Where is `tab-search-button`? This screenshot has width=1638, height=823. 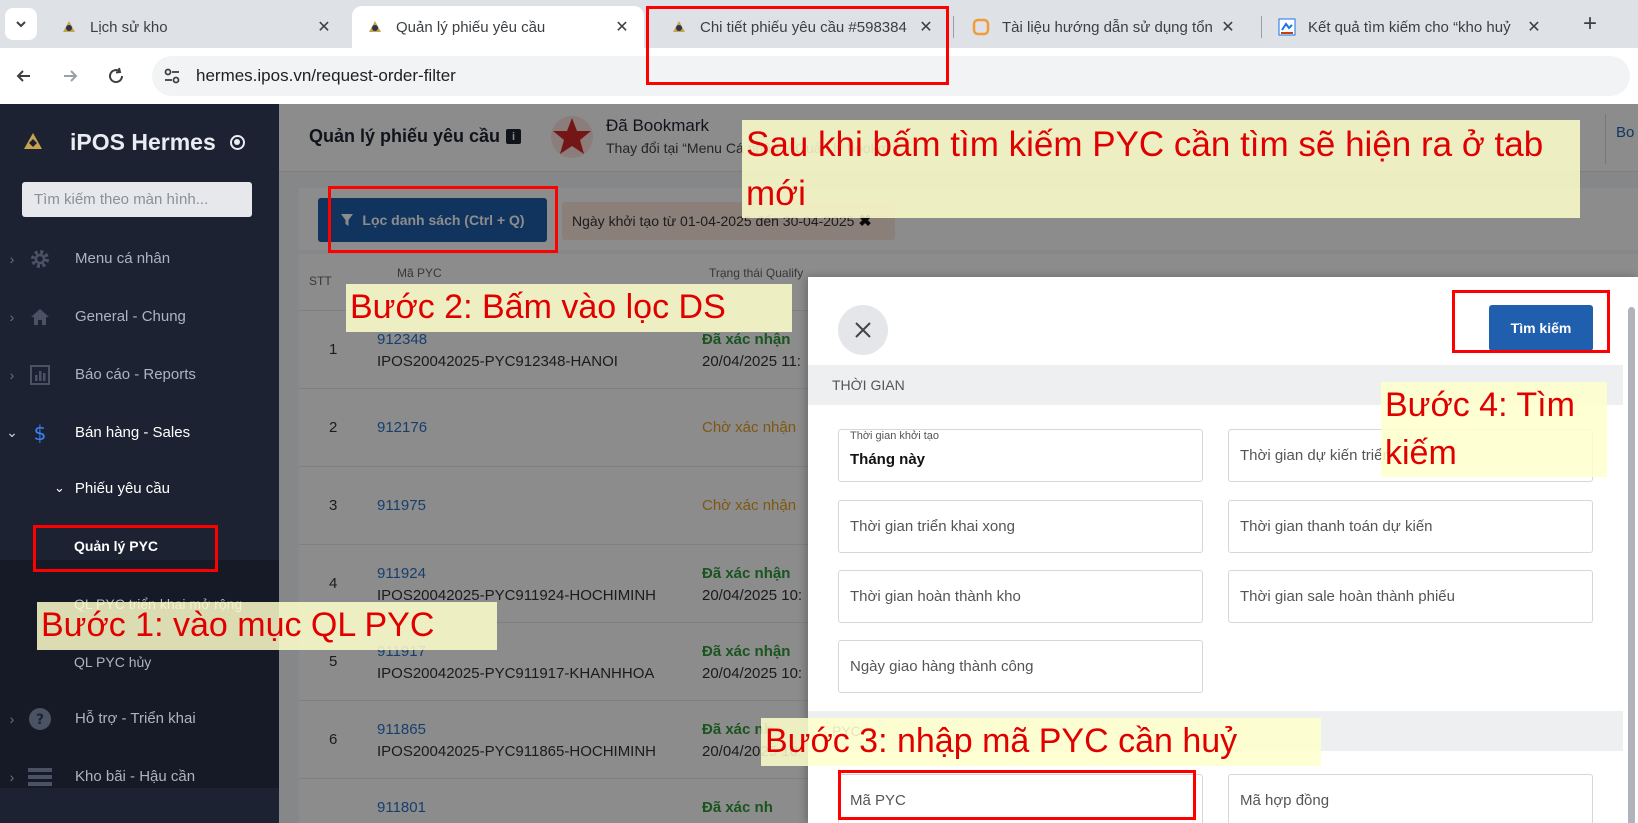
tab-search-button is located at coordinates (21, 24).